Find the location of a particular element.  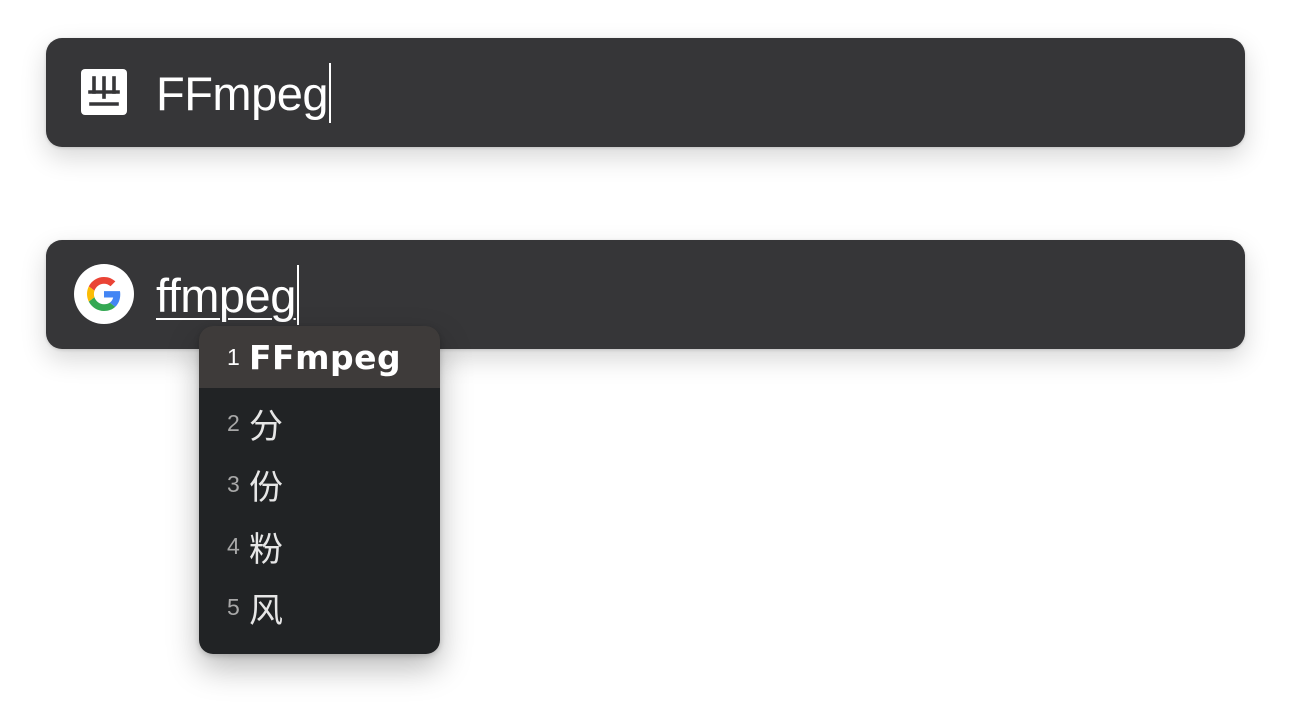

app-logo-icon is located at coordinates (104, 92).